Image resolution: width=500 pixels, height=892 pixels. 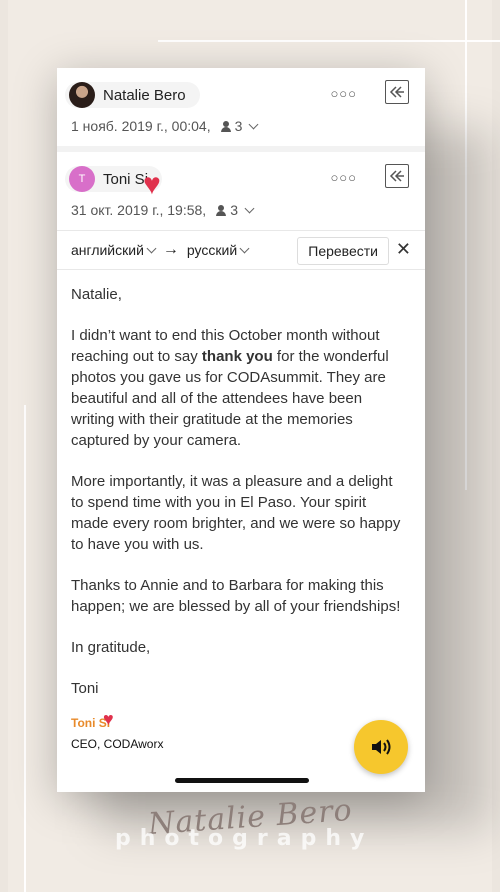 What do you see at coordinates (126, 179) in the screenshot?
I see `sender-name: Toni Si` at bounding box center [126, 179].